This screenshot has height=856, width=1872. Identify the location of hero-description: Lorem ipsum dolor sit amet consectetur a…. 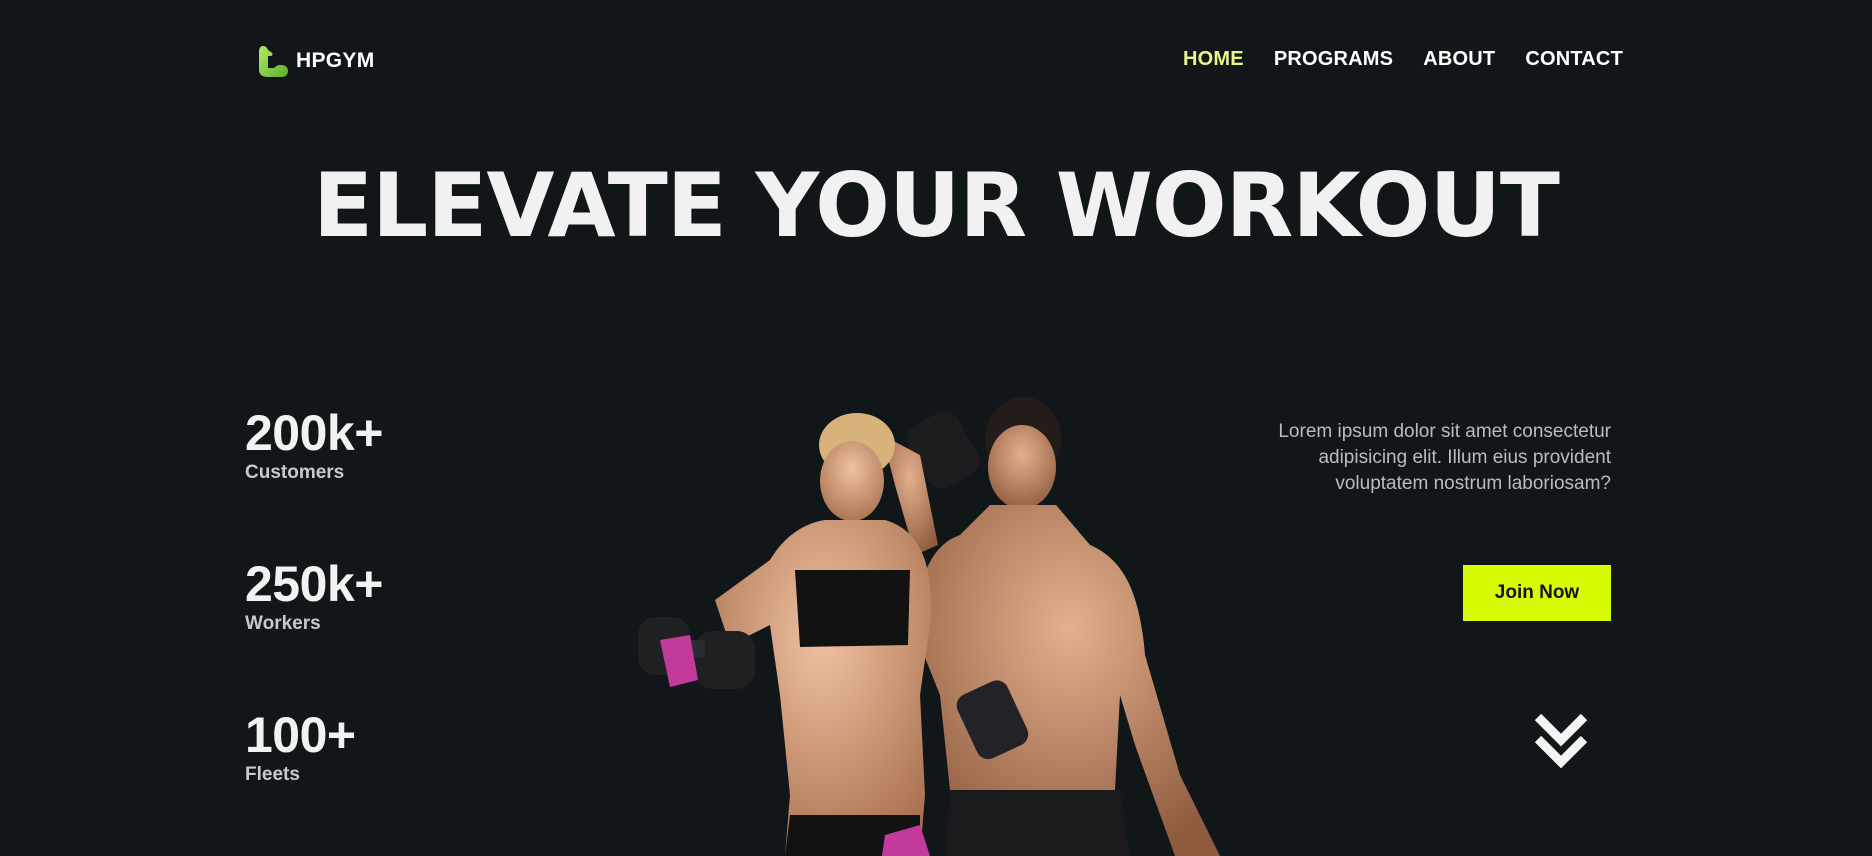
(1444, 457).